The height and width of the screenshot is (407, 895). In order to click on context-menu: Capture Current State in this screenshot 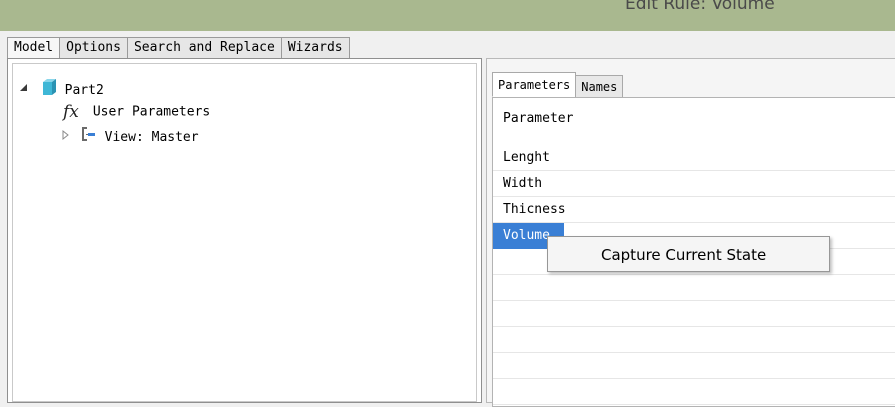, I will do `click(688, 254)`.